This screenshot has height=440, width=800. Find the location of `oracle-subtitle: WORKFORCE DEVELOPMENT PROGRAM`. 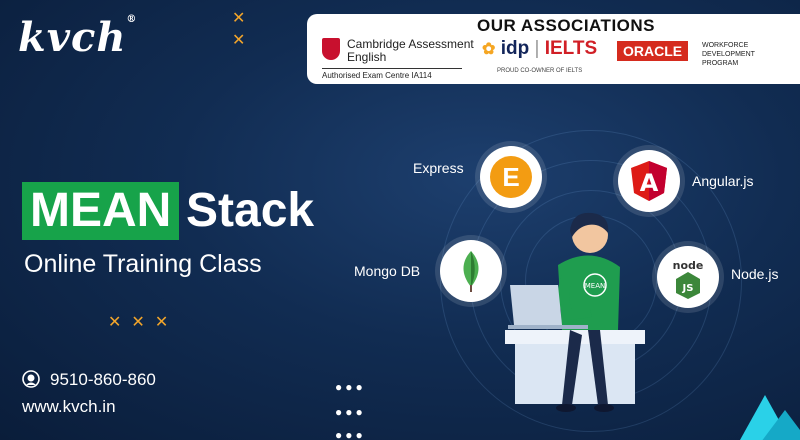

oracle-subtitle: WORKFORCE DEVELOPMENT PROGRAM is located at coordinates (728, 54).